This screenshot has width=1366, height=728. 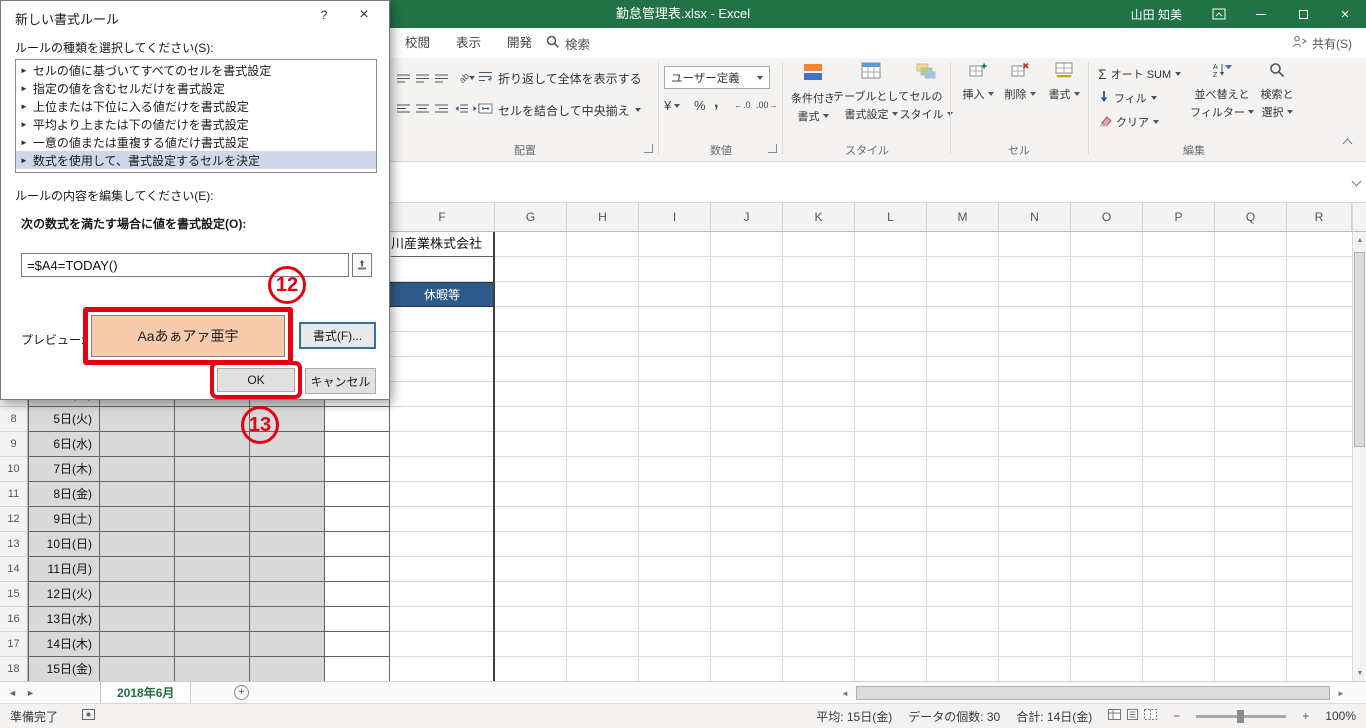 I want to click on column-header: G, so click(x=531, y=217).